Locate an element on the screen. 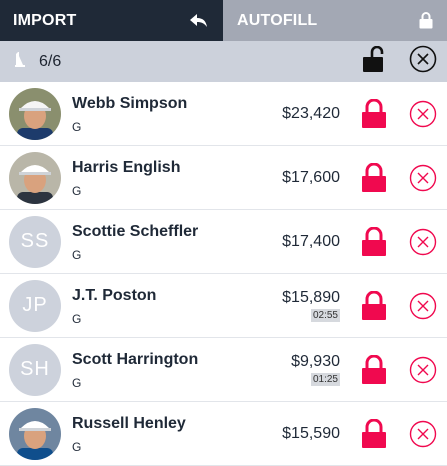  undo-arrow-icon is located at coordinates (199, 21).